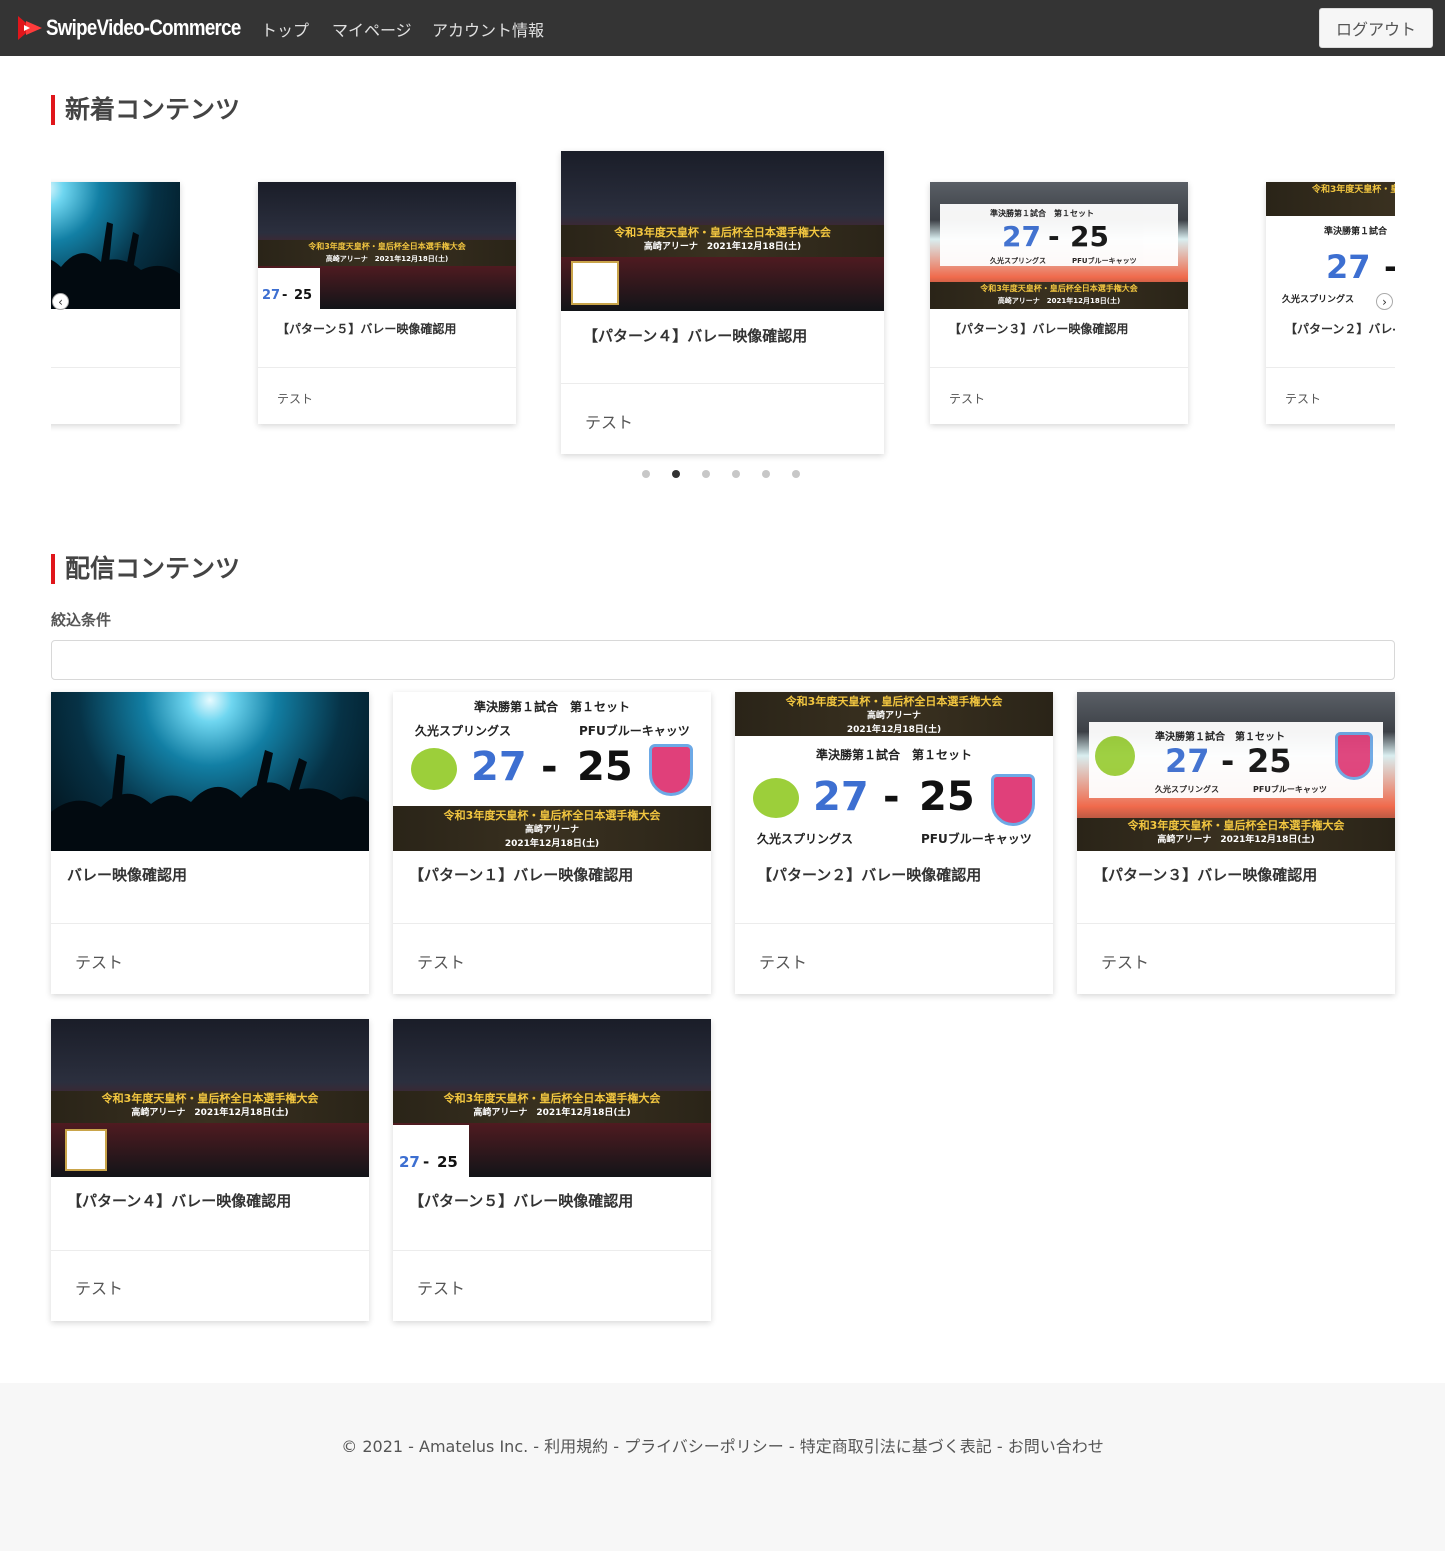  What do you see at coordinates (721, 475) in the screenshot?
I see `carousel-pagination` at bounding box center [721, 475].